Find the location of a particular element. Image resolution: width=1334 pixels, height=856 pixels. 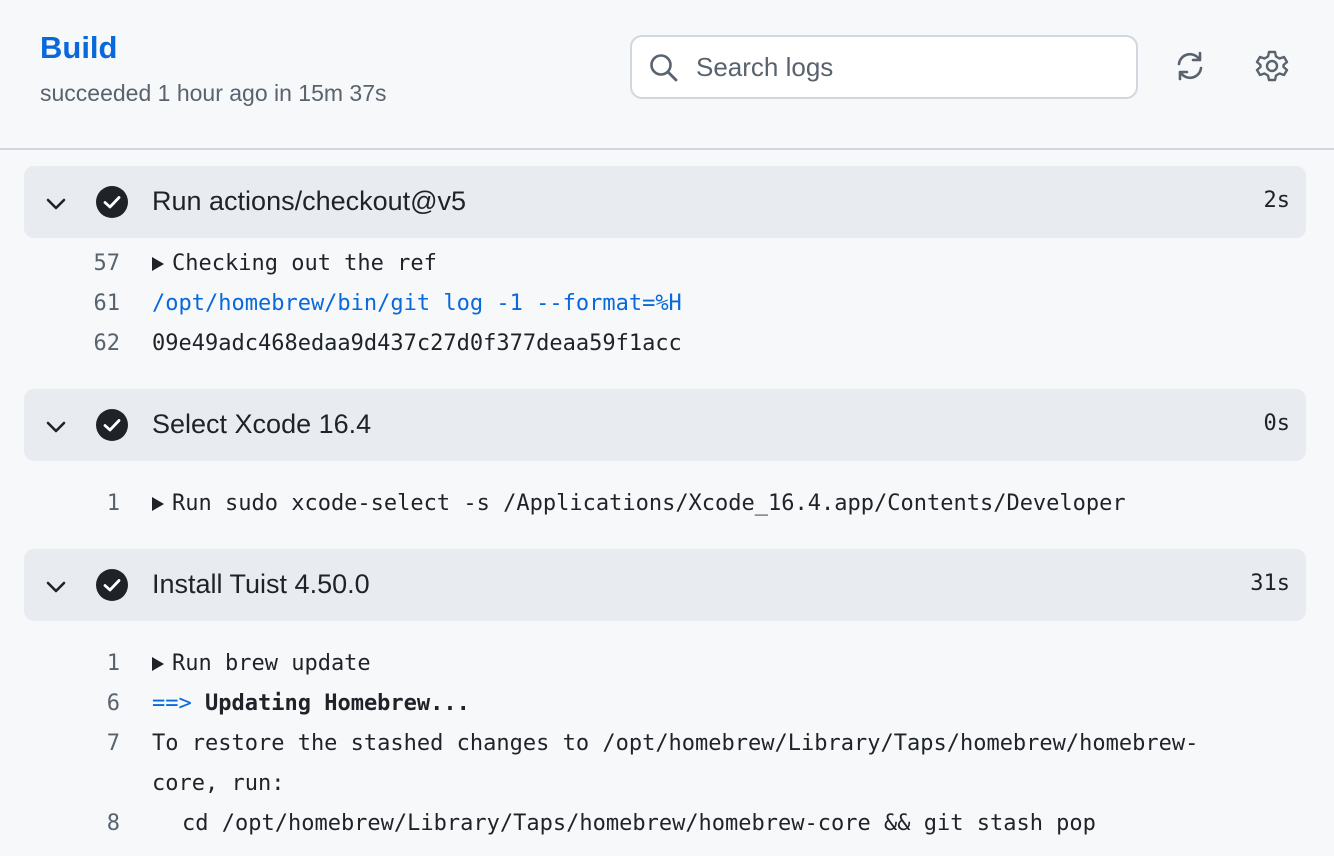

step-header-checkout: Run actions/checkout@v5 2s is located at coordinates (665, 202).